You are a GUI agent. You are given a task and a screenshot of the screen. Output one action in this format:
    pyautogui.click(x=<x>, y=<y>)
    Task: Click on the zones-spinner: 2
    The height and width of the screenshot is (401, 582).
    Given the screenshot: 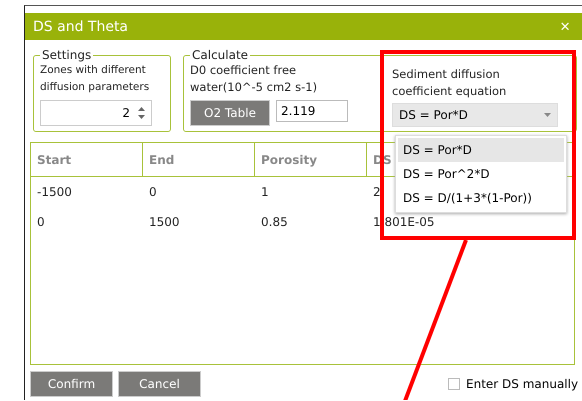 What is the action you would take?
    pyautogui.click(x=96, y=113)
    